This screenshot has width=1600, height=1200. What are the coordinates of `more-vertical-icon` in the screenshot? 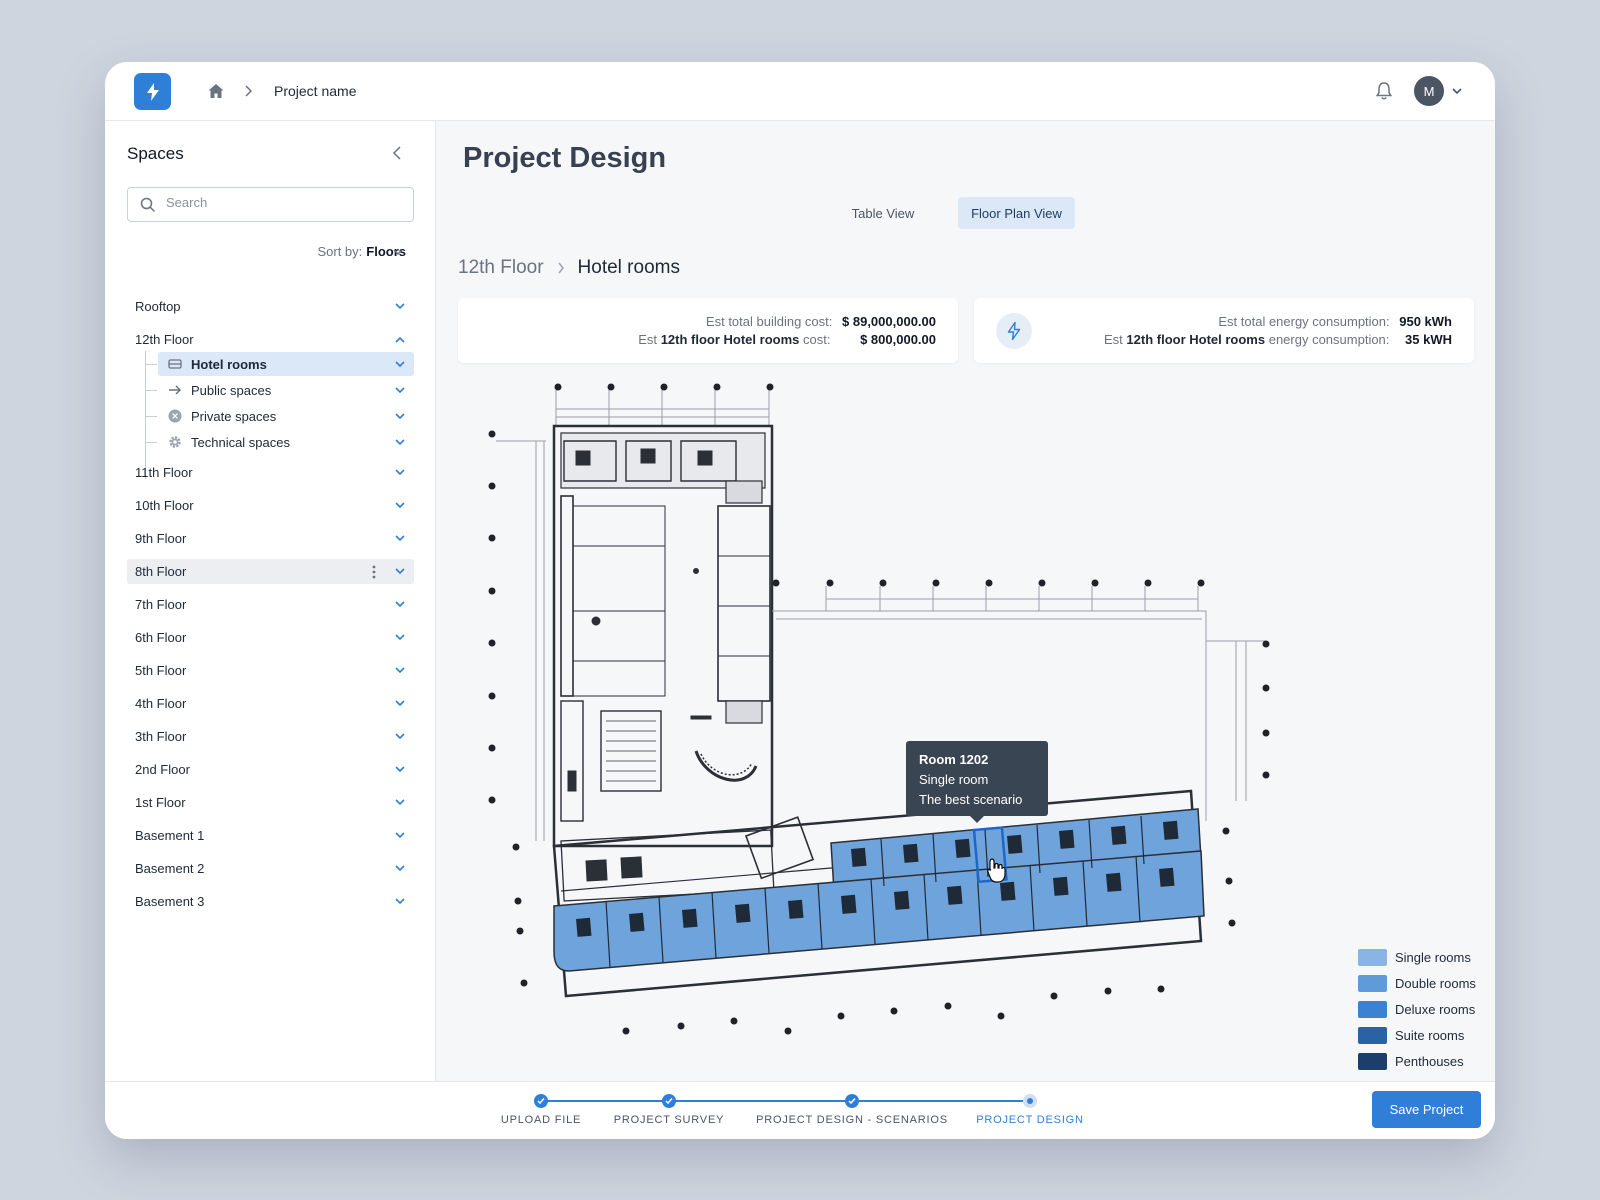 It's located at (374, 572).